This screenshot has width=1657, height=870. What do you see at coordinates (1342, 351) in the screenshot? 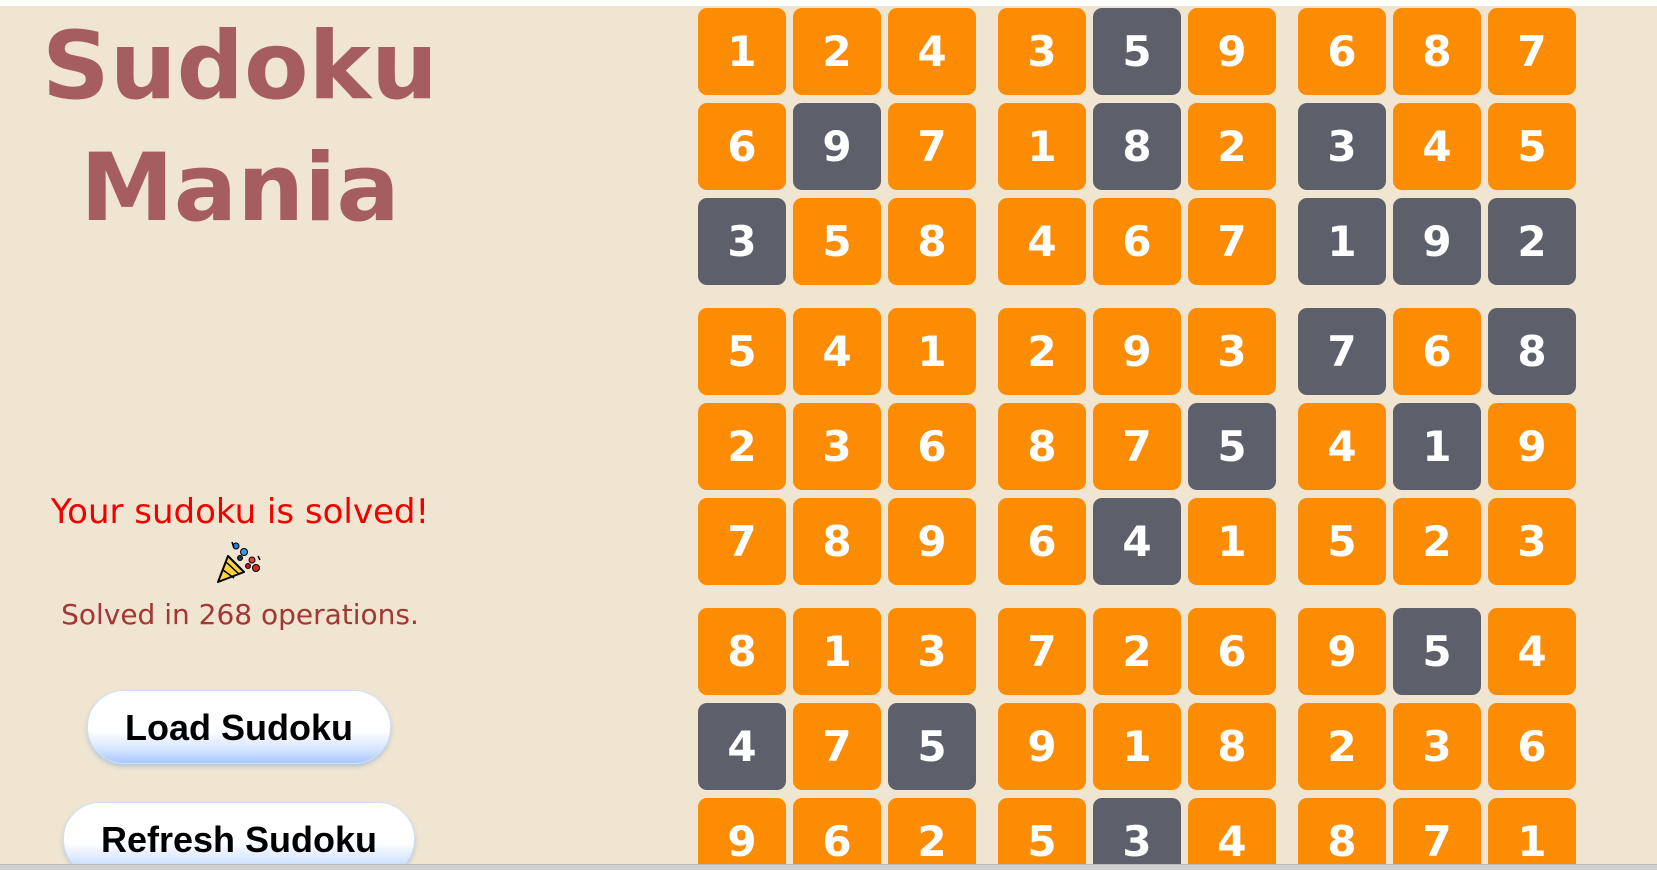
I see `given-cell: 7` at bounding box center [1342, 351].